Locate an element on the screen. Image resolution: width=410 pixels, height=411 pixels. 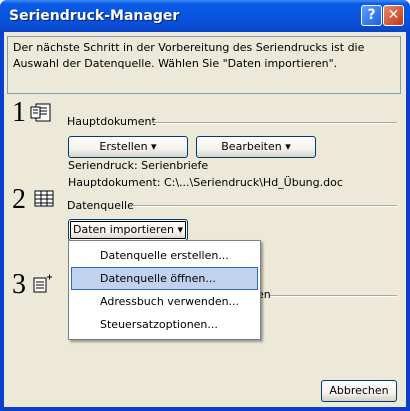
step-2-label: Datenquelle is located at coordinates (100, 205).